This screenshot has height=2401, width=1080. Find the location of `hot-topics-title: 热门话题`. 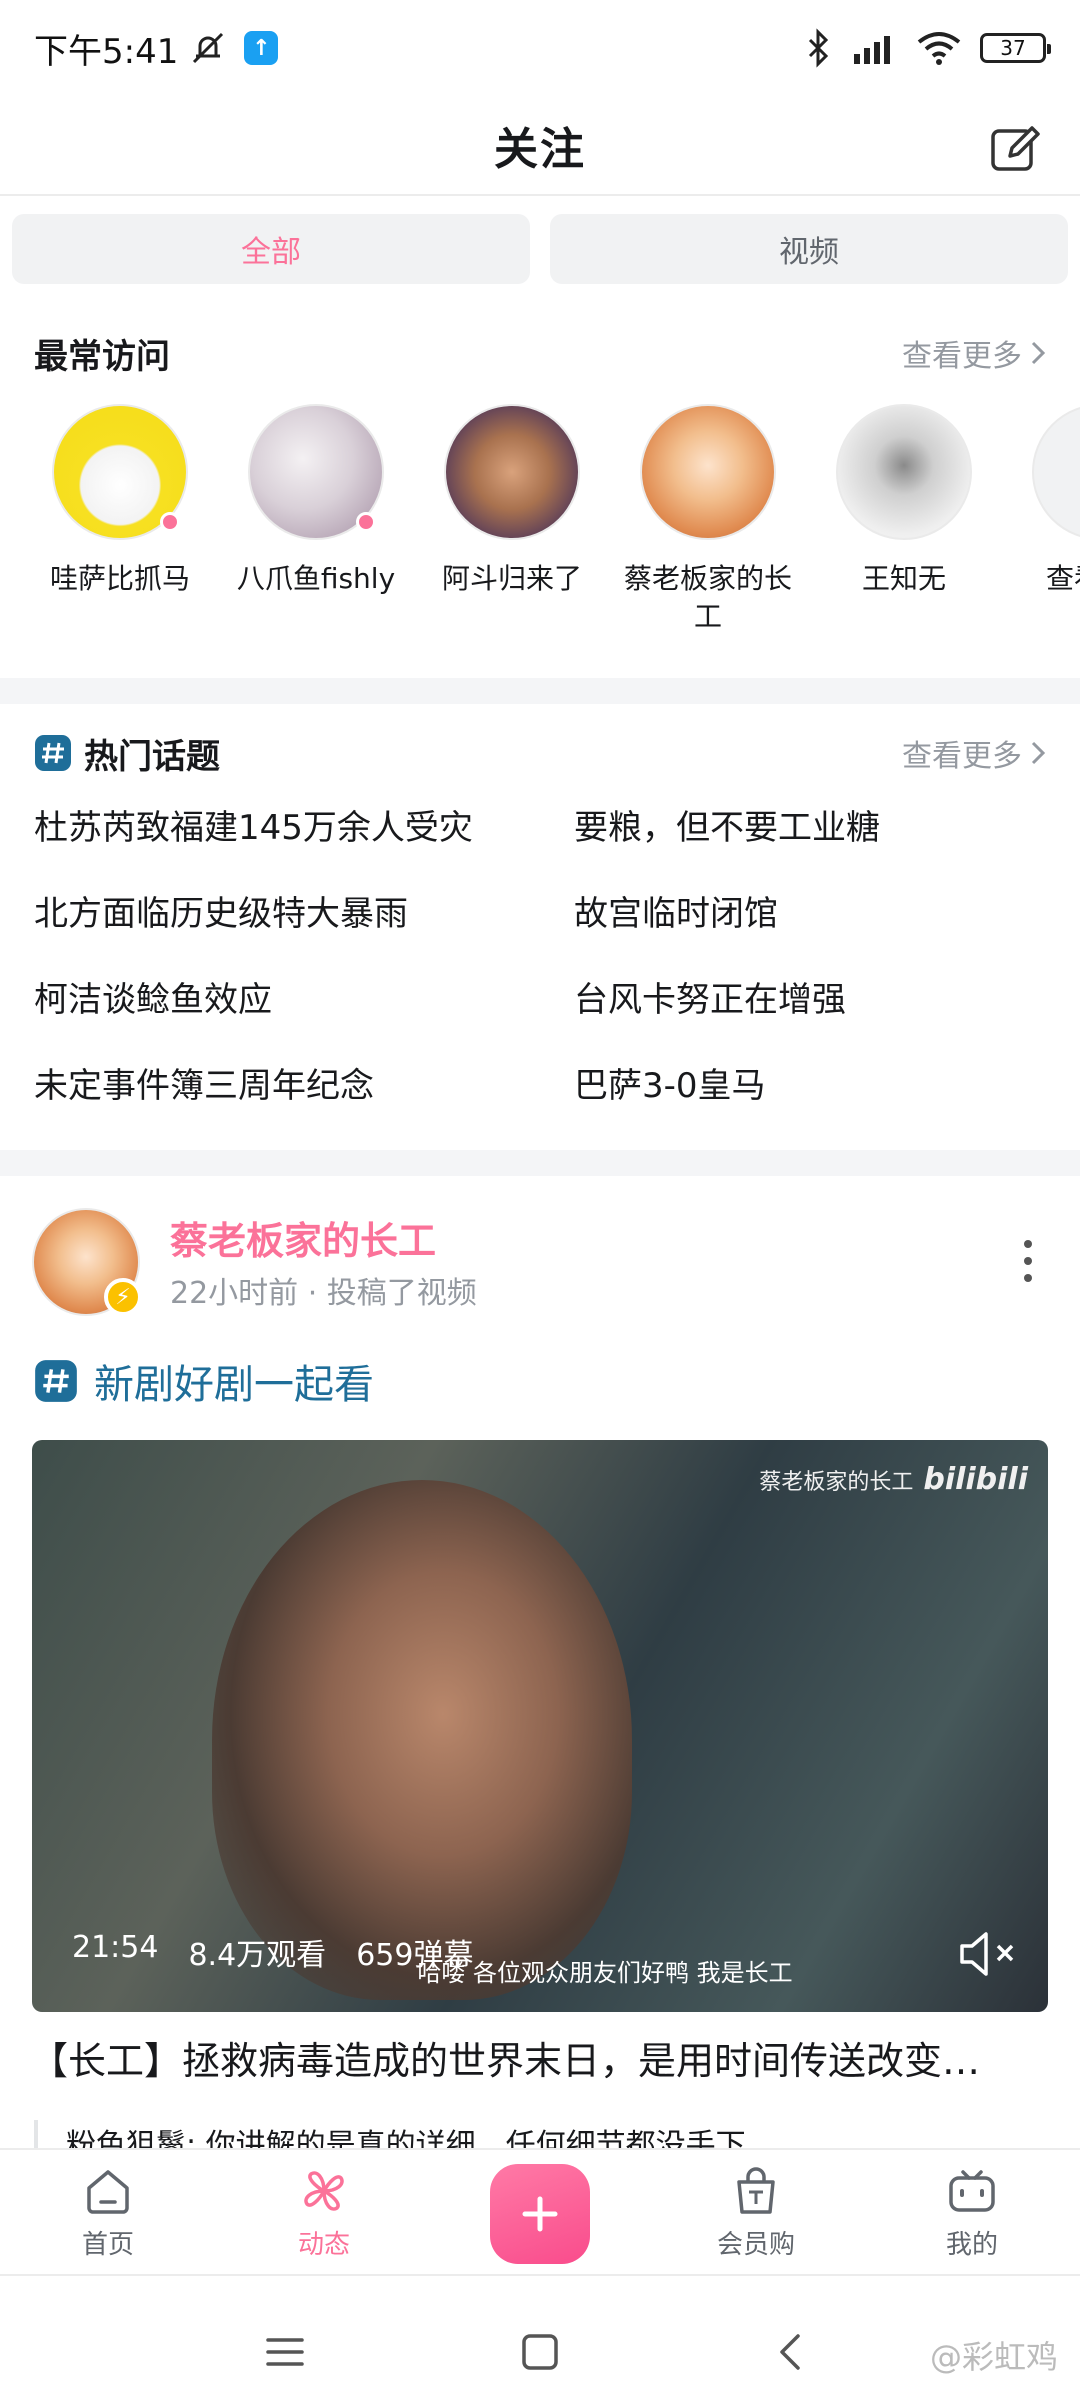

hot-topics-title: 热门话题 is located at coordinates (152, 756).